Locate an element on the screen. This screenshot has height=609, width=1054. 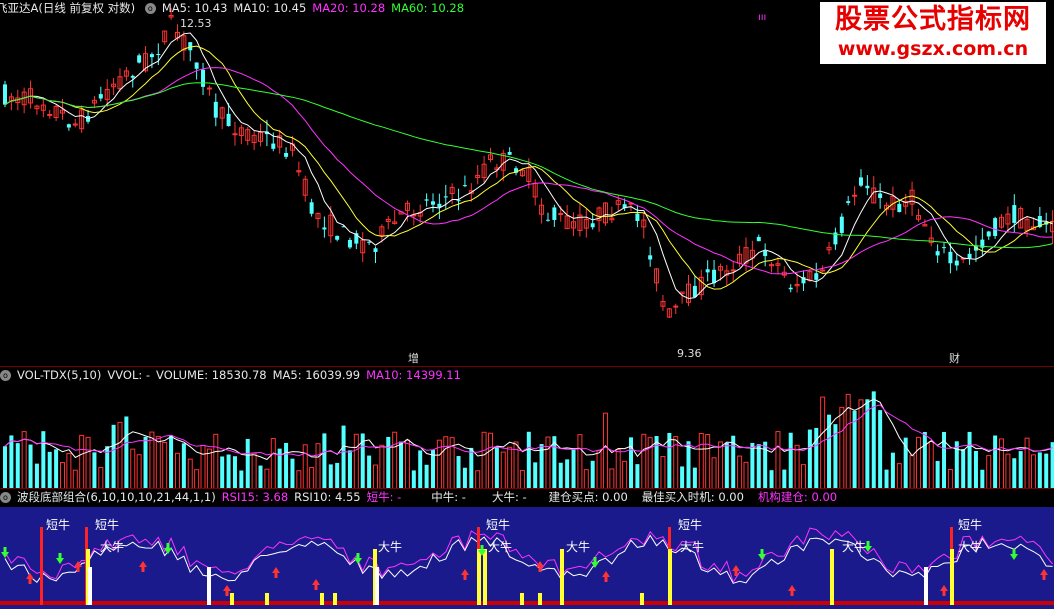
big-bull-label: 大牛 is located at coordinates (112, 546).